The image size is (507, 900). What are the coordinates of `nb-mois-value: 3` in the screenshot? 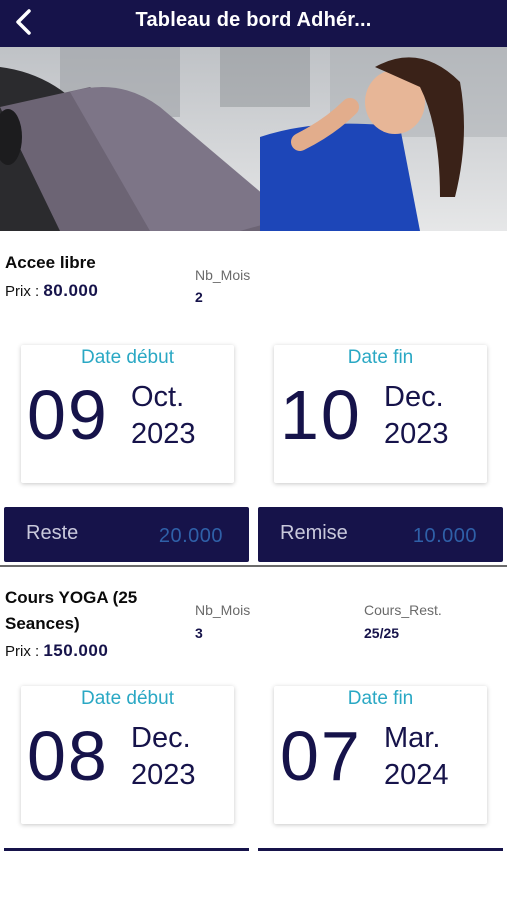 It's located at (199, 633).